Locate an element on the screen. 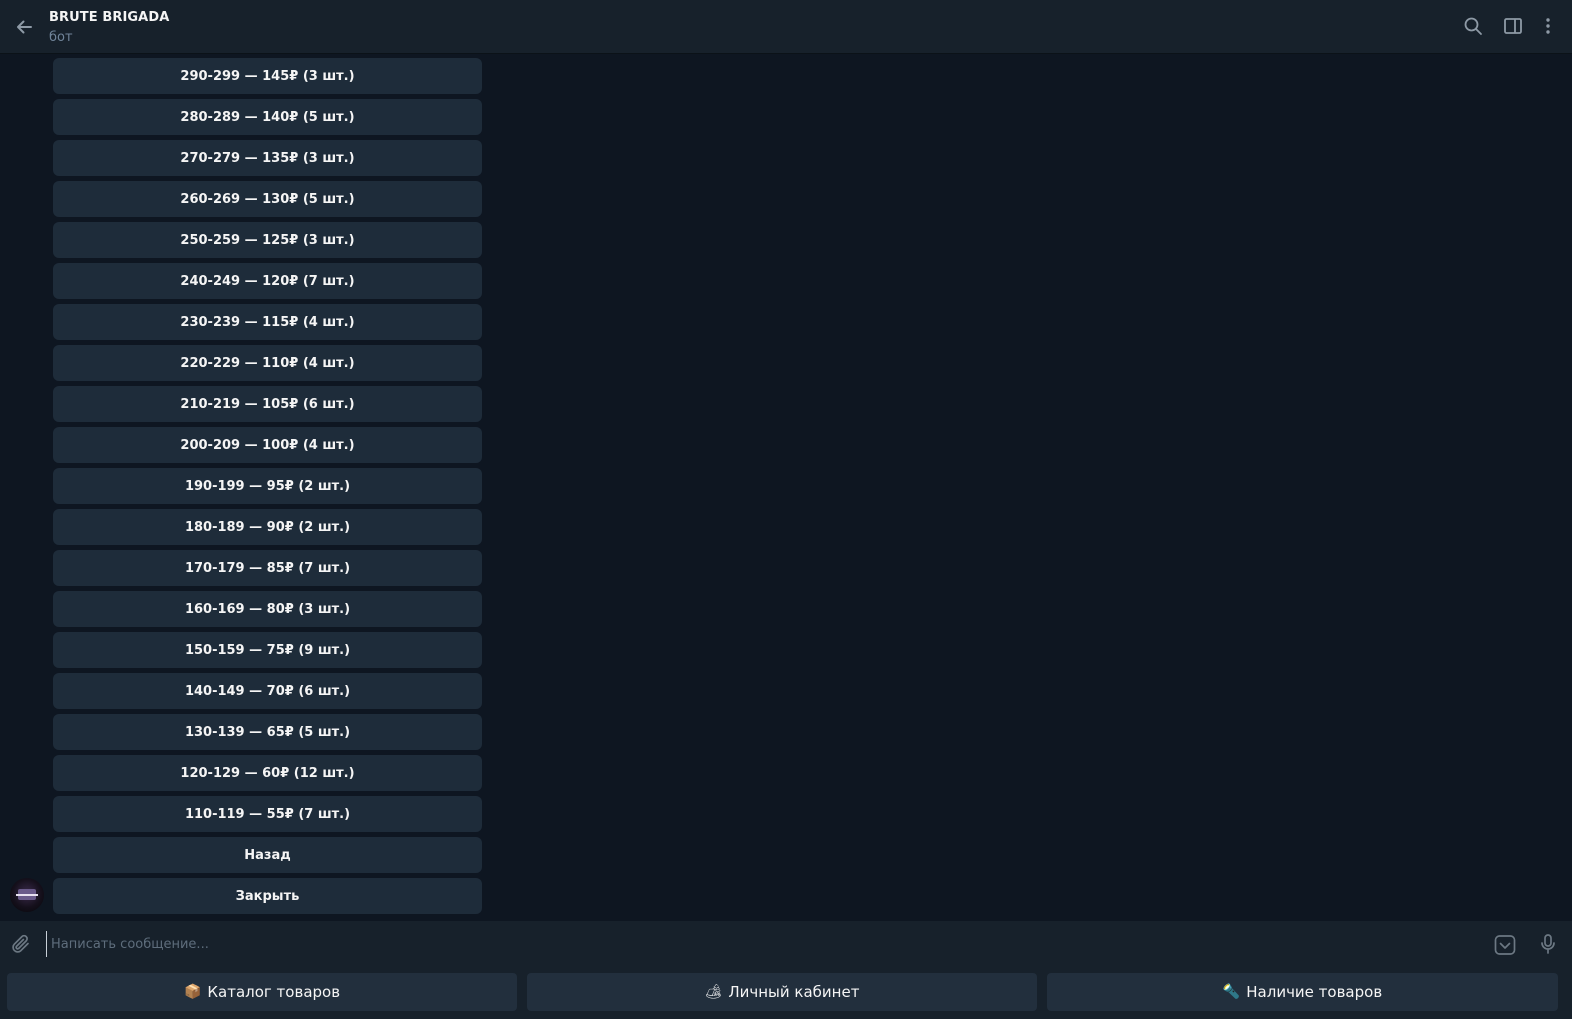  more-vertical-icon is located at coordinates (1548, 26).